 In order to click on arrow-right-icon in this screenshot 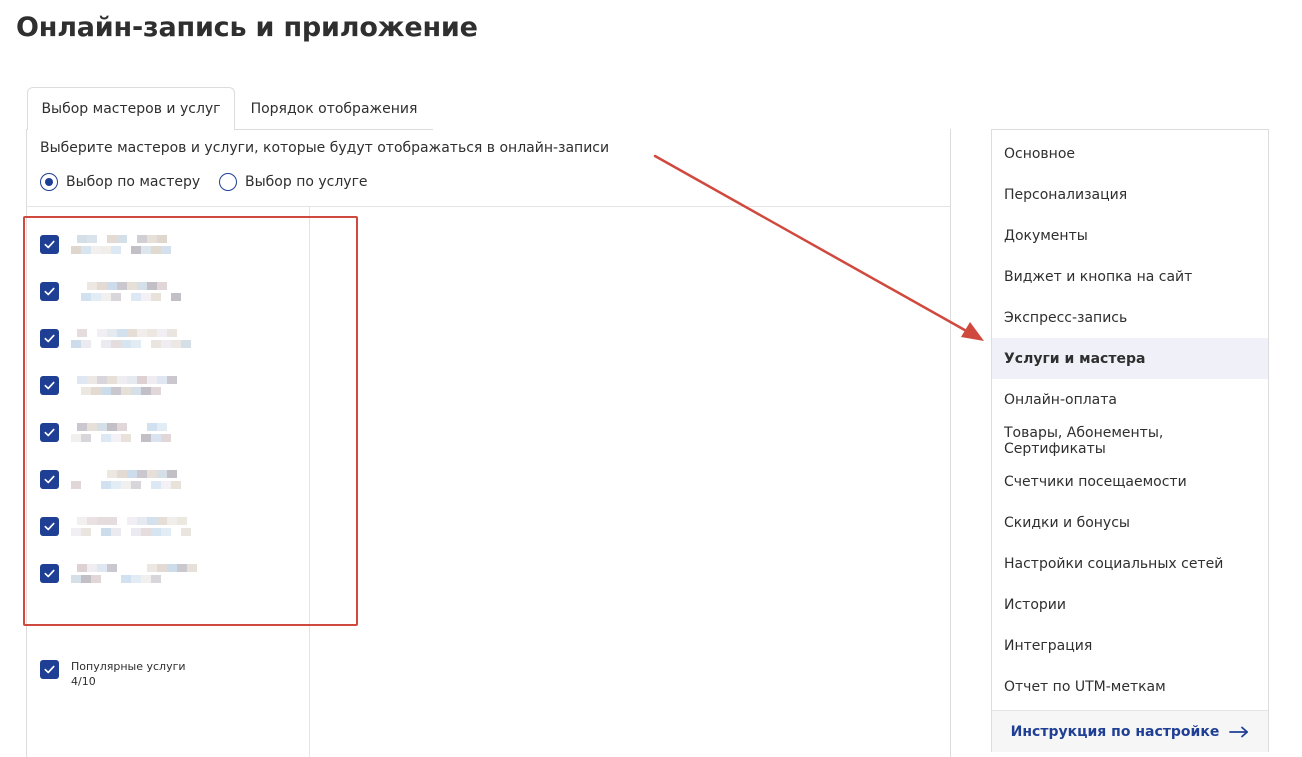, I will do `click(1239, 731)`.